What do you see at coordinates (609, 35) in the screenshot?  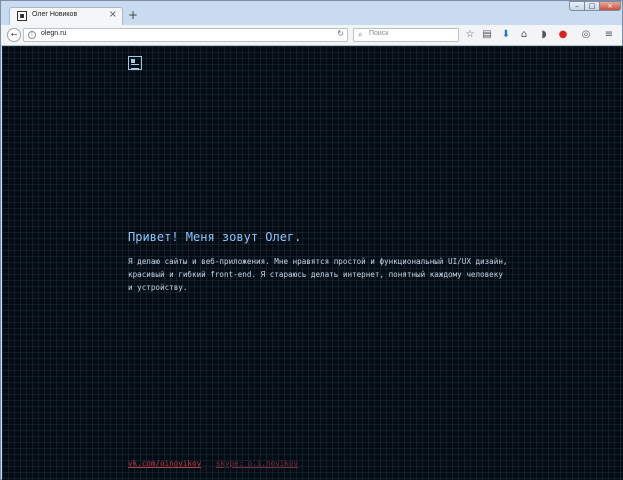 I see `menu-hamburger-icon: ≡` at bounding box center [609, 35].